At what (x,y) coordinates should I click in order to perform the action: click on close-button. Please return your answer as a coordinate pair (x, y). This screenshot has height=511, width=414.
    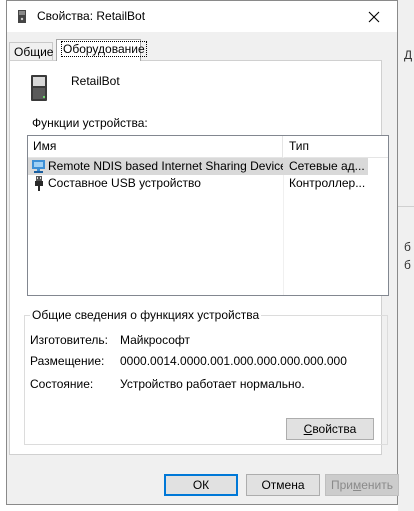
    Looking at the image, I should click on (374, 16).